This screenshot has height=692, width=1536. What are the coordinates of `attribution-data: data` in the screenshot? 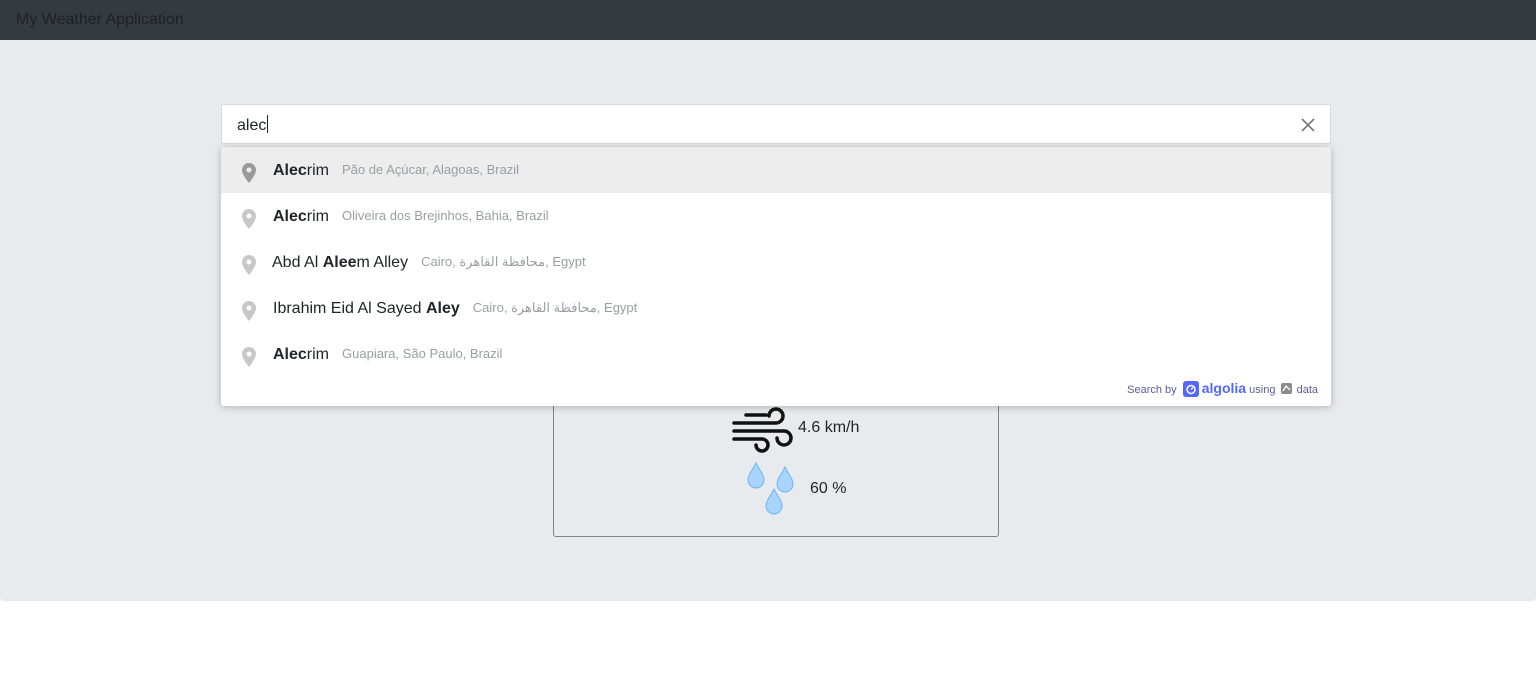 It's located at (1307, 390).